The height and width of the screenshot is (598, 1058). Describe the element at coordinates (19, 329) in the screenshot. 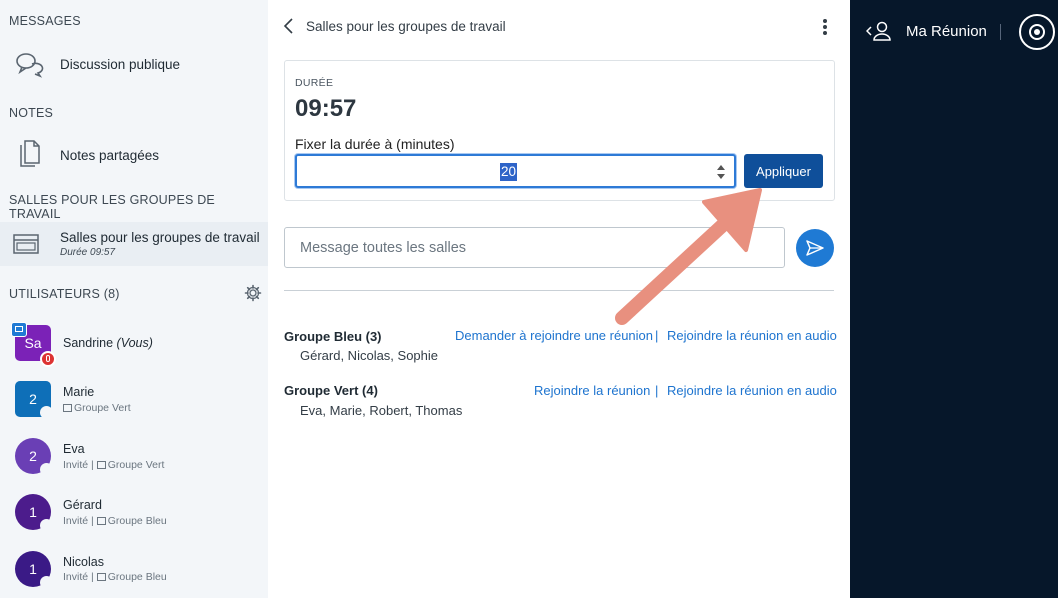

I see `presenter-icon` at that location.